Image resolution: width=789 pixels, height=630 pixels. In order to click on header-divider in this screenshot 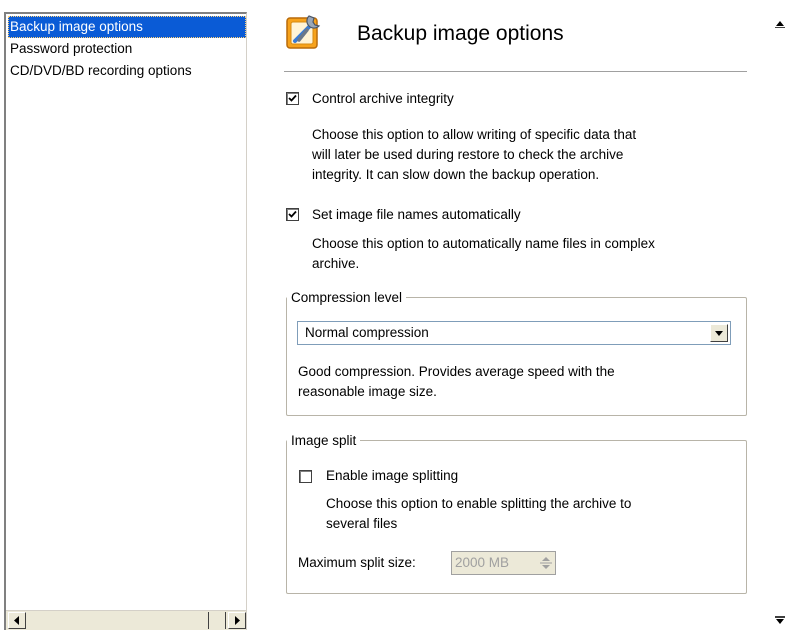, I will do `click(515, 71)`.